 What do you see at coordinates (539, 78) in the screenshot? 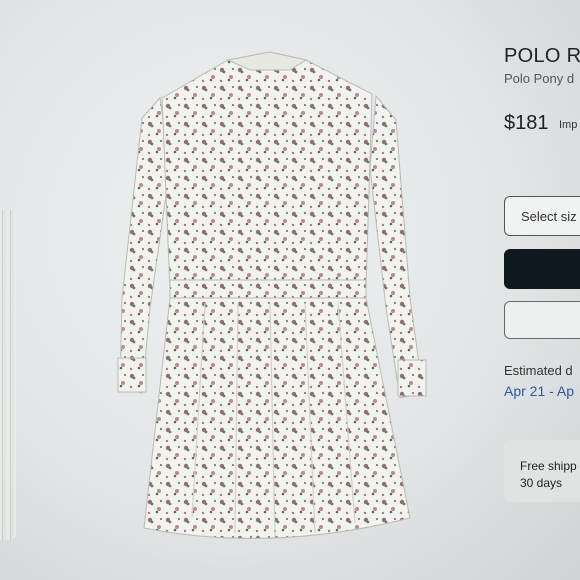
I see `product-subtitle: Polo Pony d` at bounding box center [539, 78].